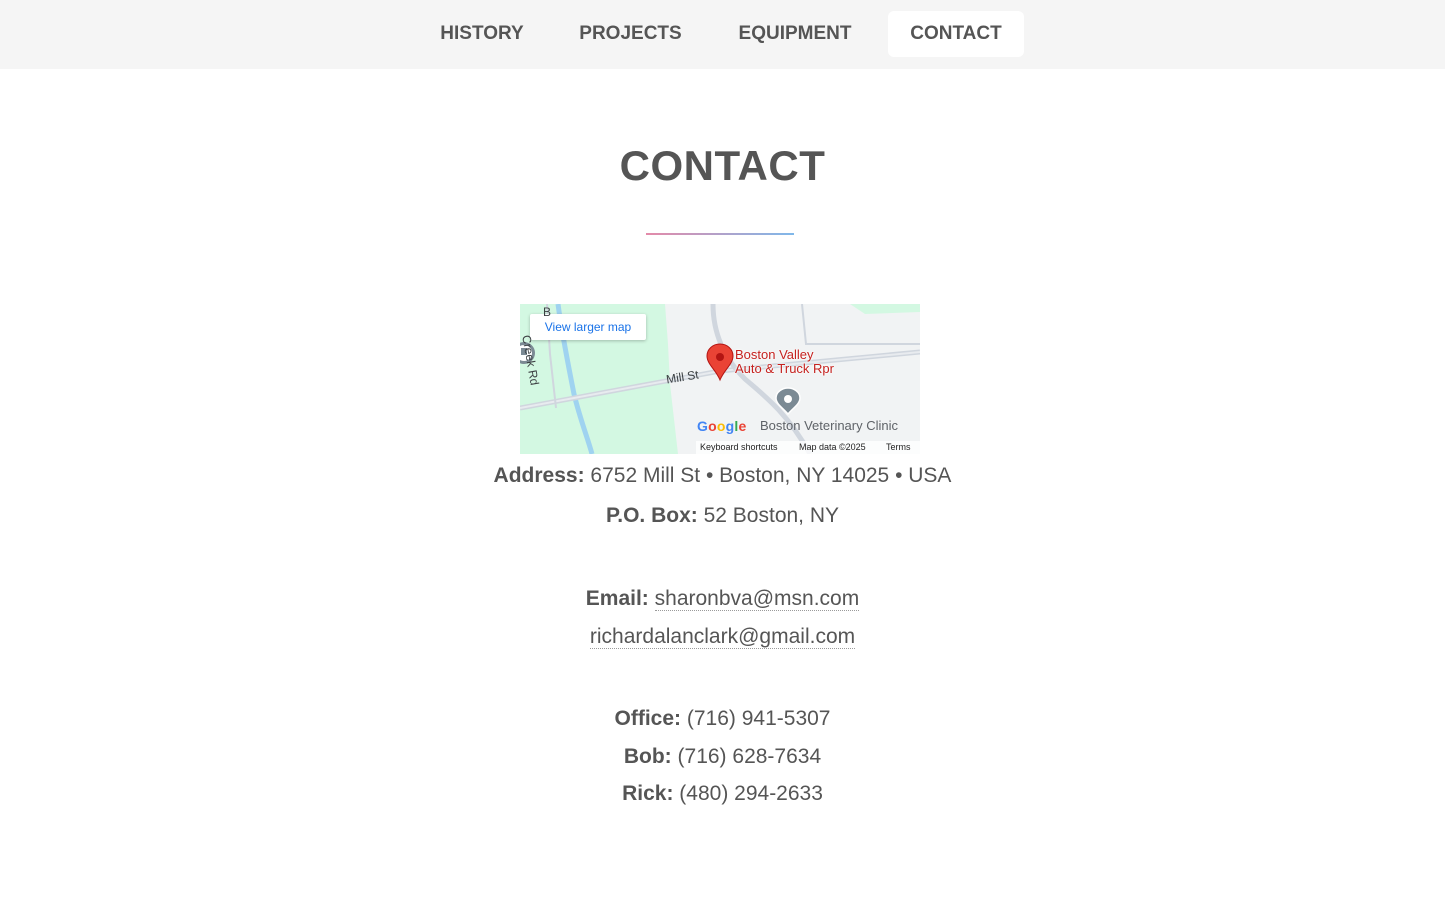 The image size is (1445, 917). I want to click on nearby-place-label: Boston Veterinary Clinic, so click(829, 425).